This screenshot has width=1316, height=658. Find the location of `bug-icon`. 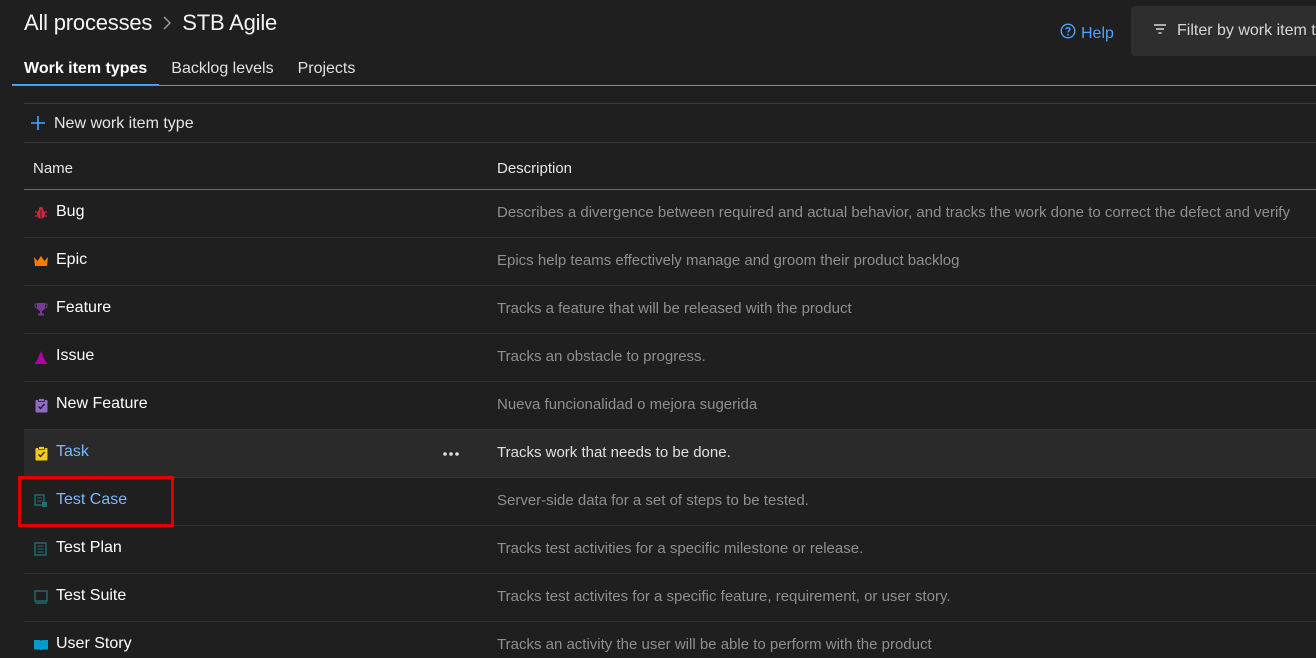

bug-icon is located at coordinates (41, 213).